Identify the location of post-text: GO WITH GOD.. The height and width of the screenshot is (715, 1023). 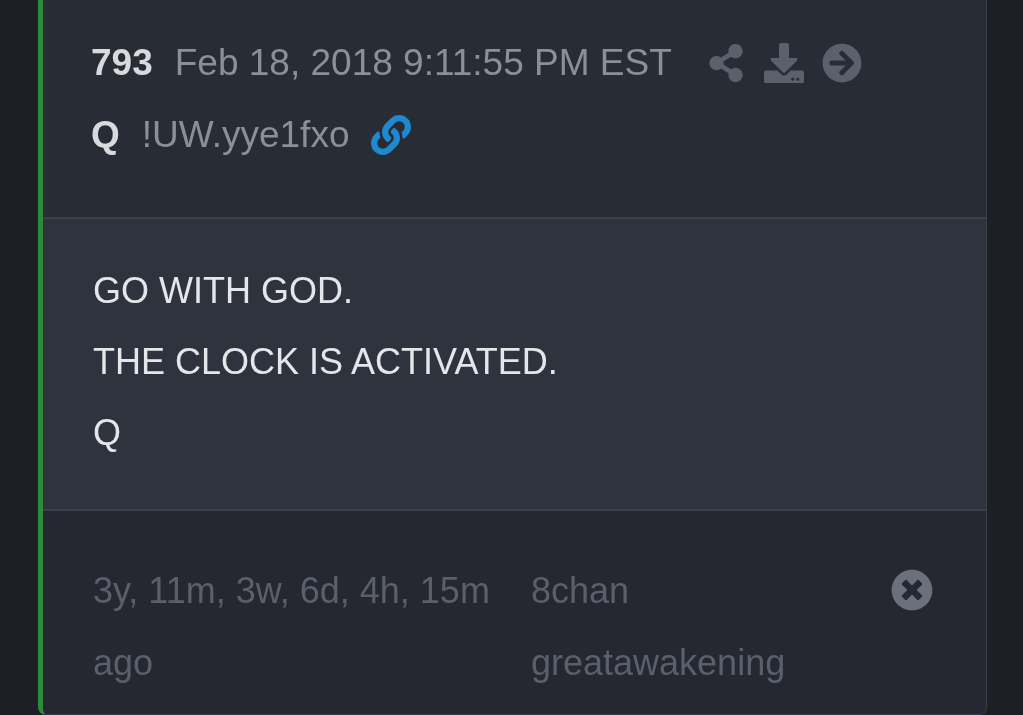
(223, 291).